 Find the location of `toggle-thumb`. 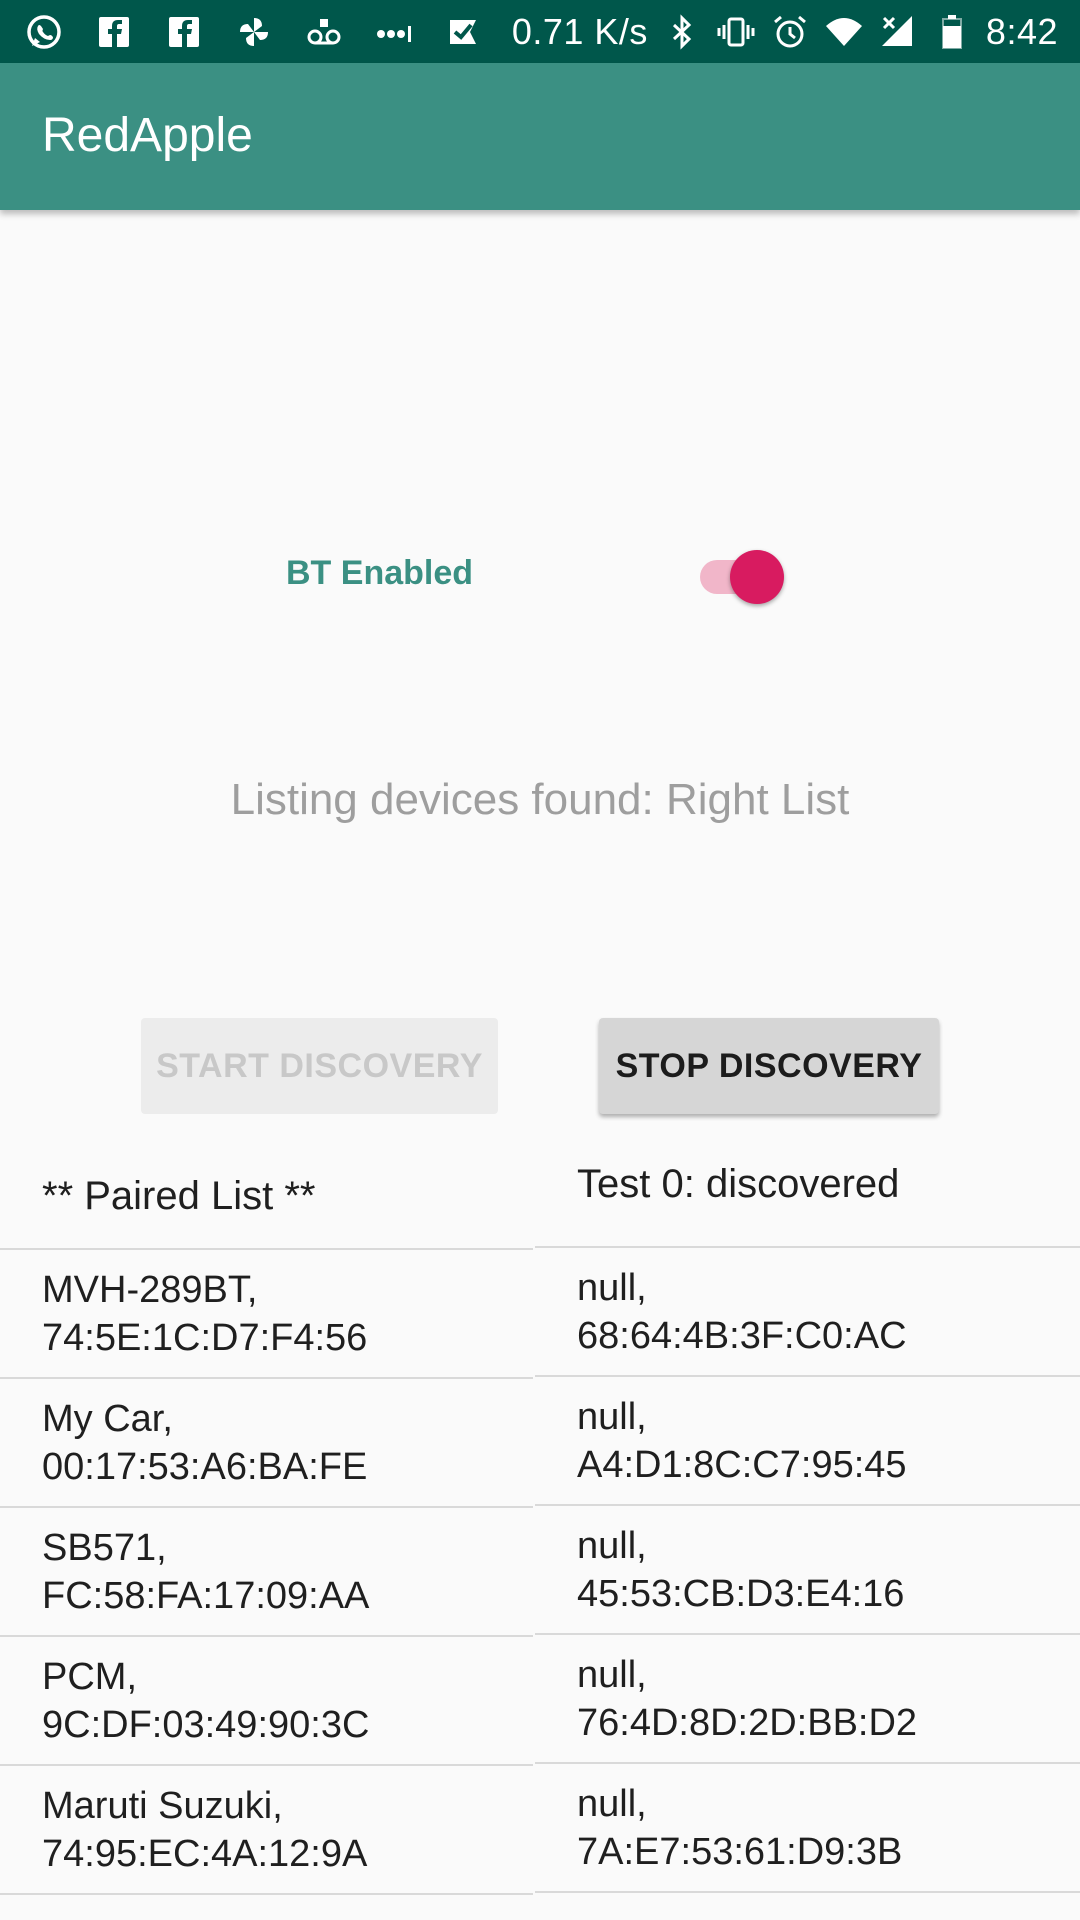

toggle-thumb is located at coordinates (757, 577).